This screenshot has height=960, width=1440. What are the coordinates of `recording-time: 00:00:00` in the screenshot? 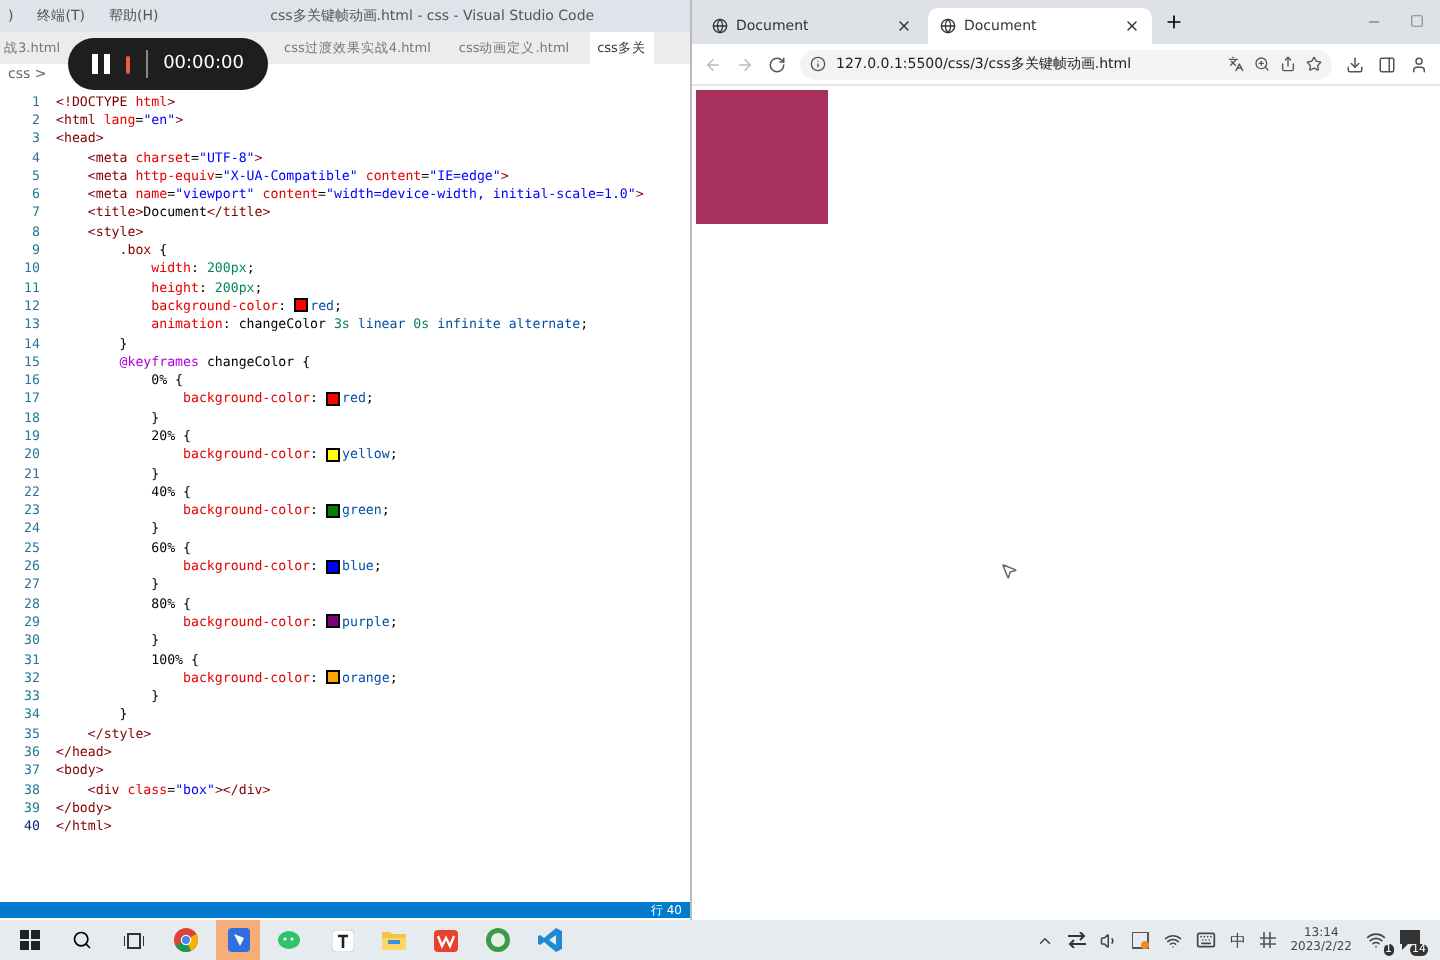 It's located at (203, 64).